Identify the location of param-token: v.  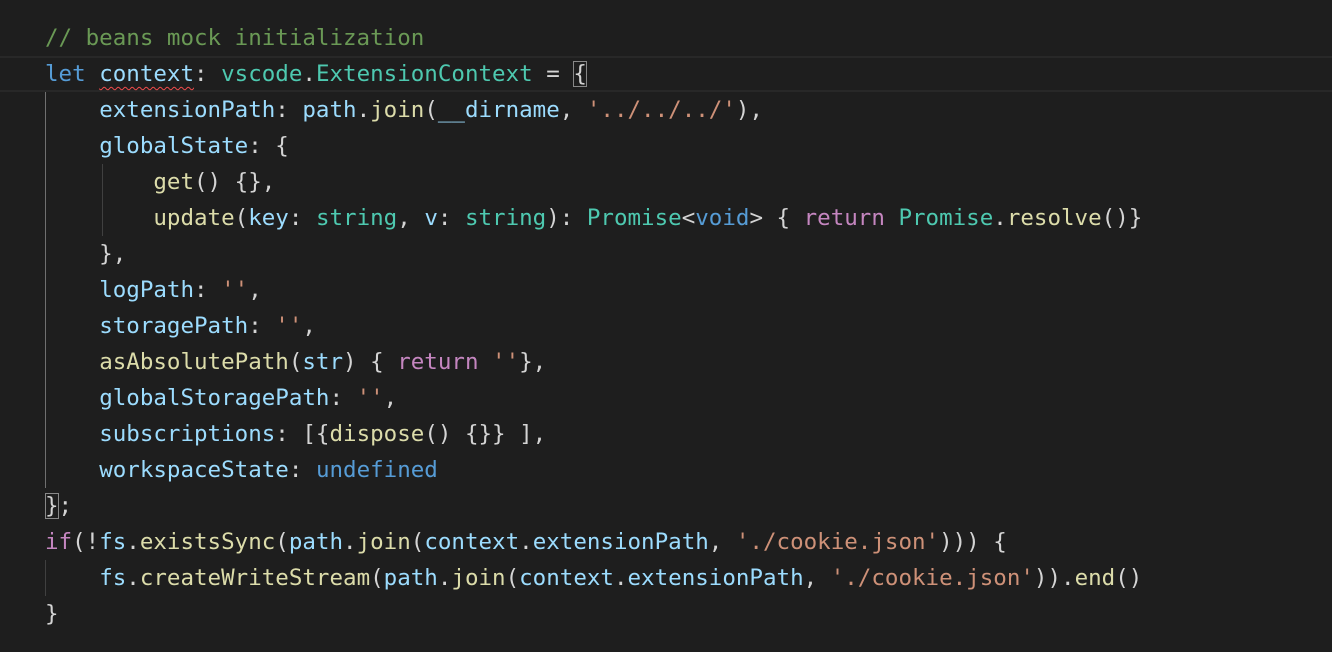
(431, 218).